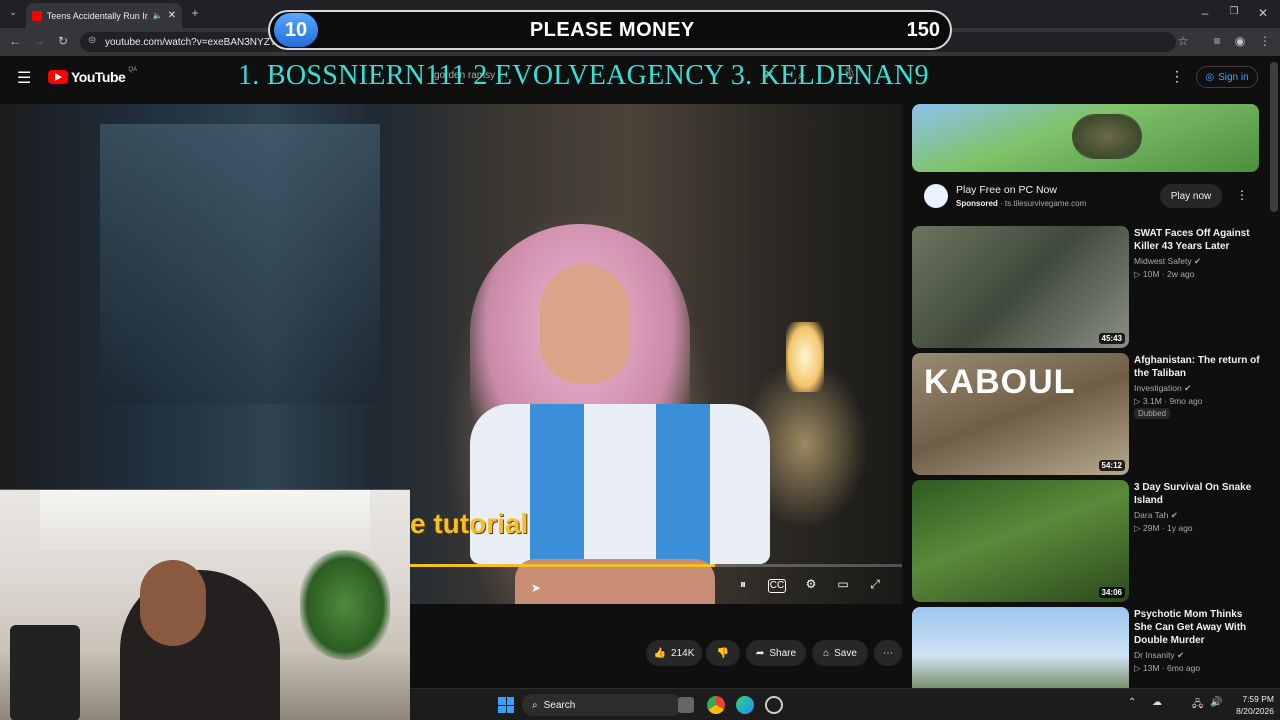 The image size is (1280, 720). I want to click on forward-icon: →, so click(39, 41).